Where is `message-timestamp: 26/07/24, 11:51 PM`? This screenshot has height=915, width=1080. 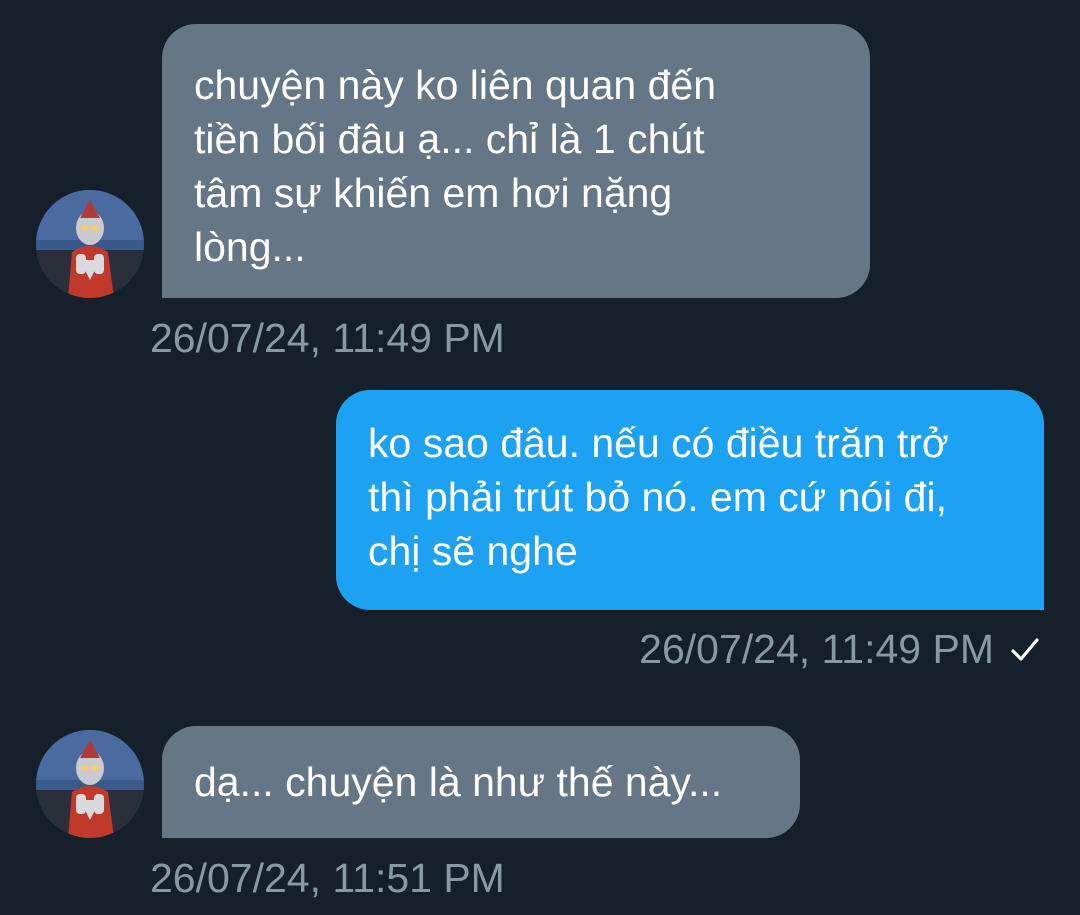
message-timestamp: 26/07/24, 11:51 PM is located at coordinates (327, 878).